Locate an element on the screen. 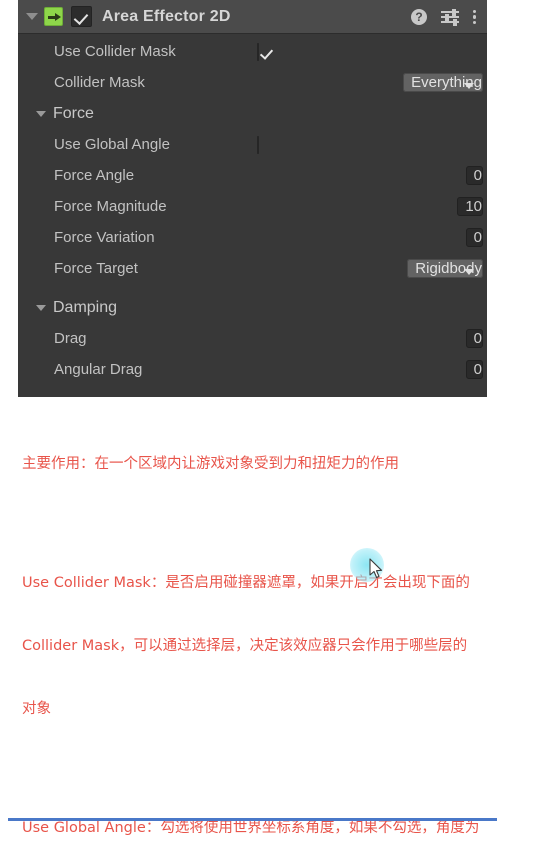  note-line: Use Global Angle：勾选将使用世界坐标系角度，如果不勾选，角度为 is located at coordinates (251, 828).